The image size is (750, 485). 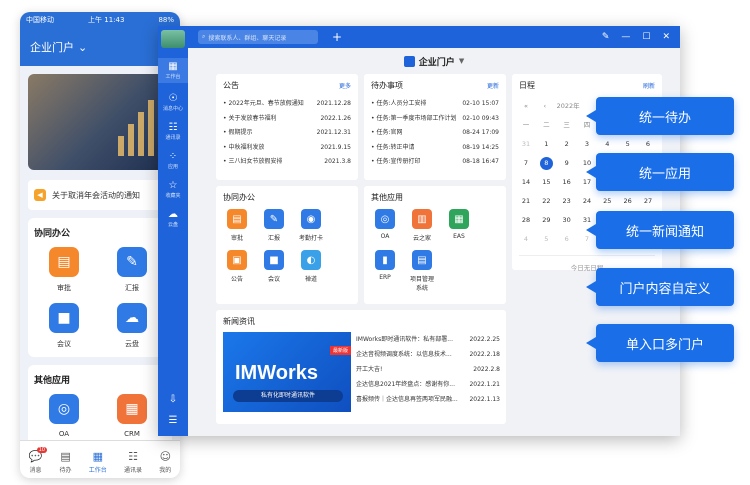 What do you see at coordinates (64, 270) in the screenshot?
I see `mobile-app-approval: ▤ 审批` at bounding box center [64, 270].